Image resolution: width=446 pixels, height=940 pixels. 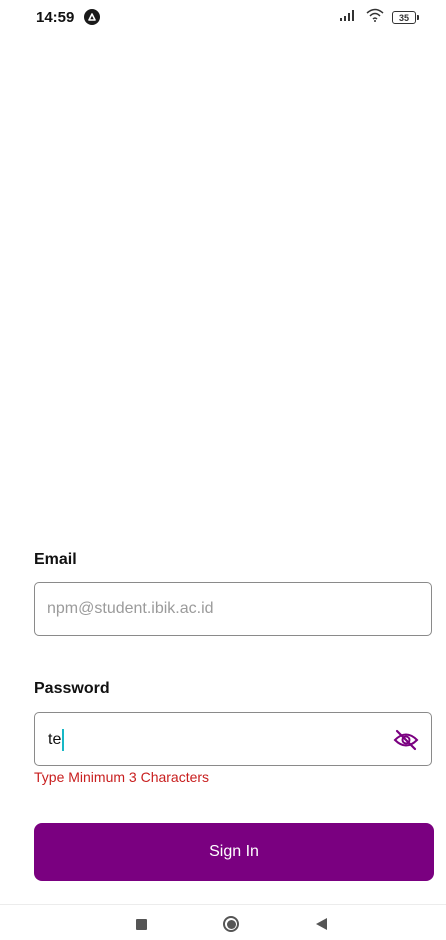 What do you see at coordinates (122, 777) in the screenshot?
I see `password-error: Type Minimum 3 Characters` at bounding box center [122, 777].